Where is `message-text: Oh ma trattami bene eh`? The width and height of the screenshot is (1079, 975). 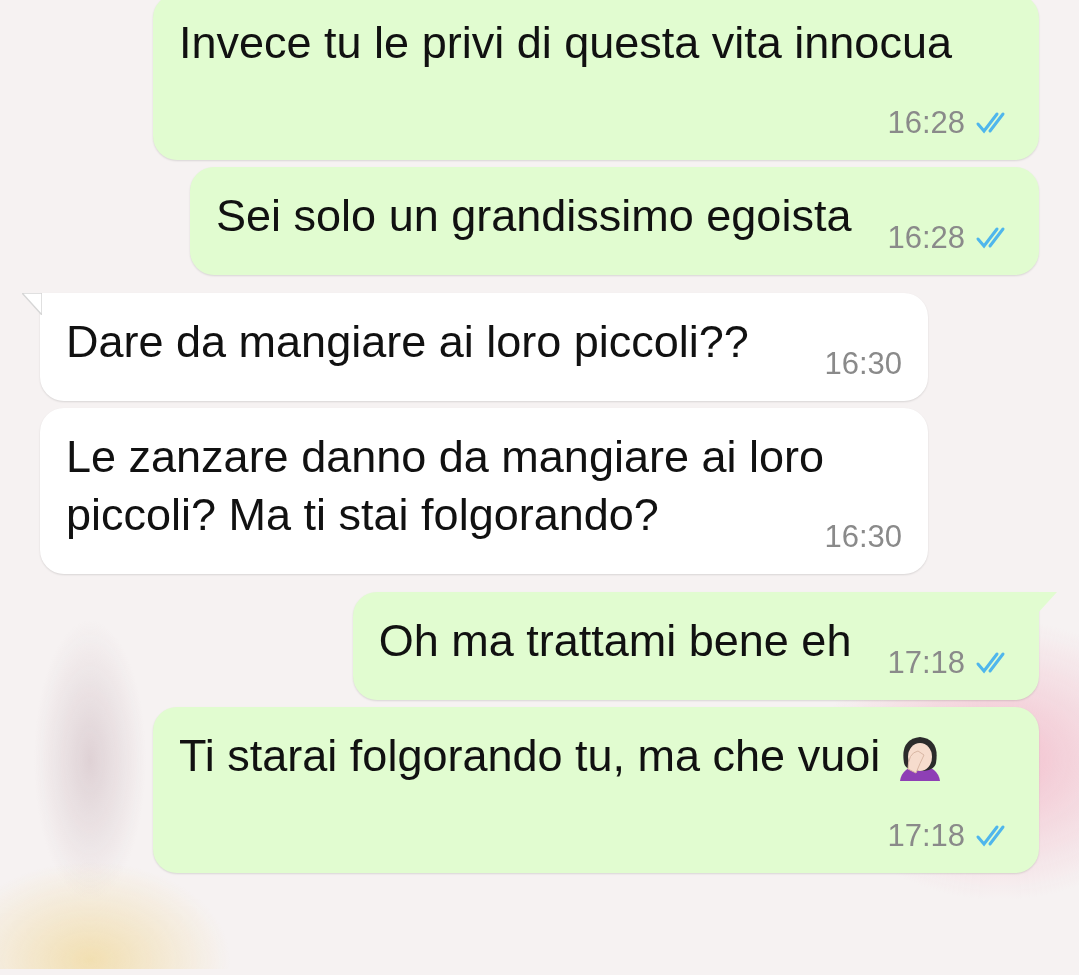 message-text: Oh ma trattami bene eh is located at coordinates (615, 640).